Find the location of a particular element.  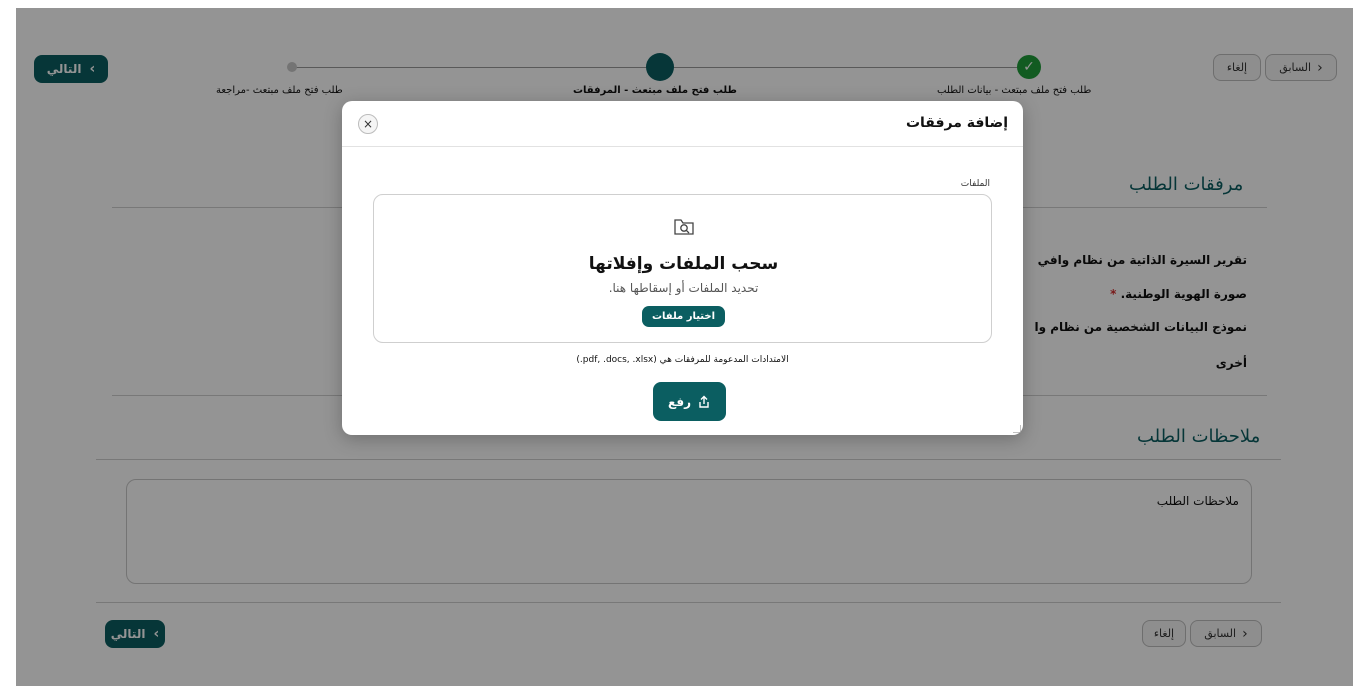

modal-title: إضافة مرفقات is located at coordinates (956, 123).